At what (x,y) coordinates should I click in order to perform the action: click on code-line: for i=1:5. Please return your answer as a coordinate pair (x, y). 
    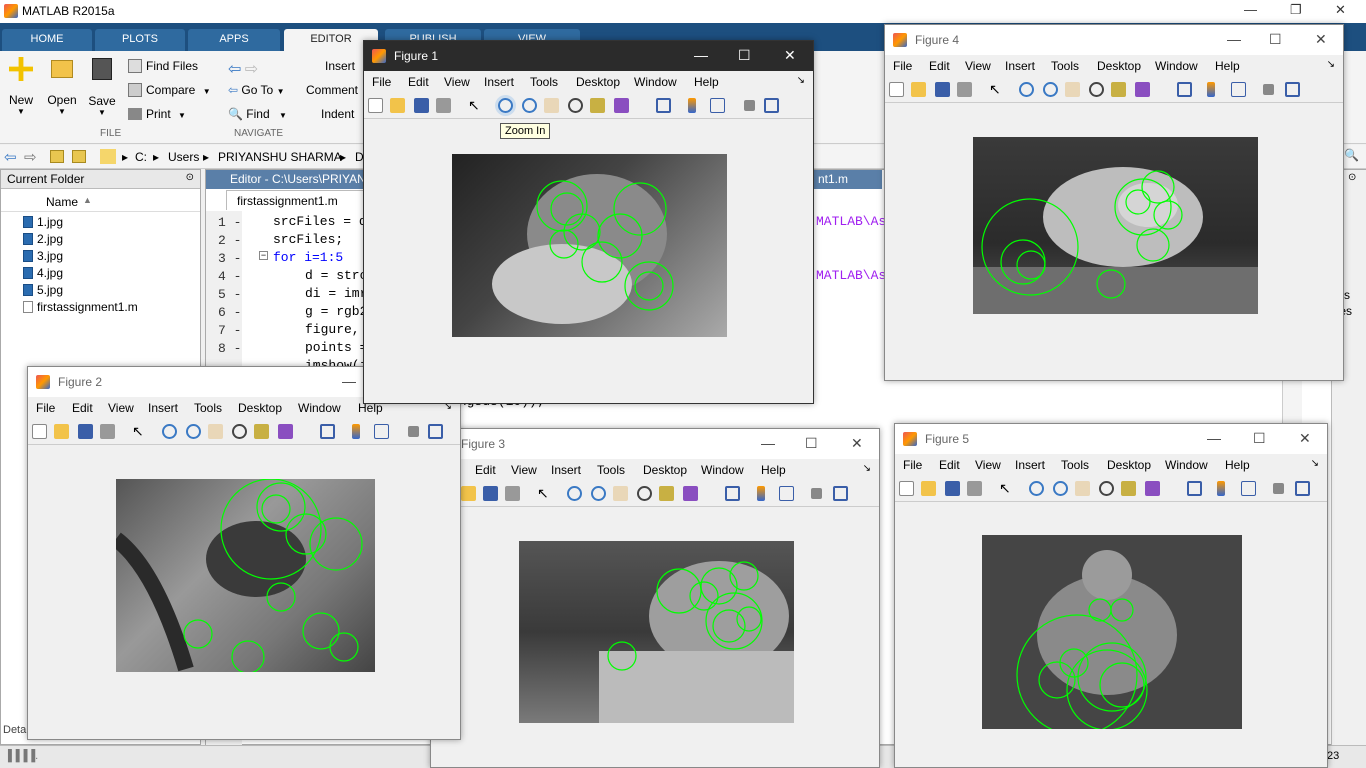
    Looking at the image, I should click on (308, 257).